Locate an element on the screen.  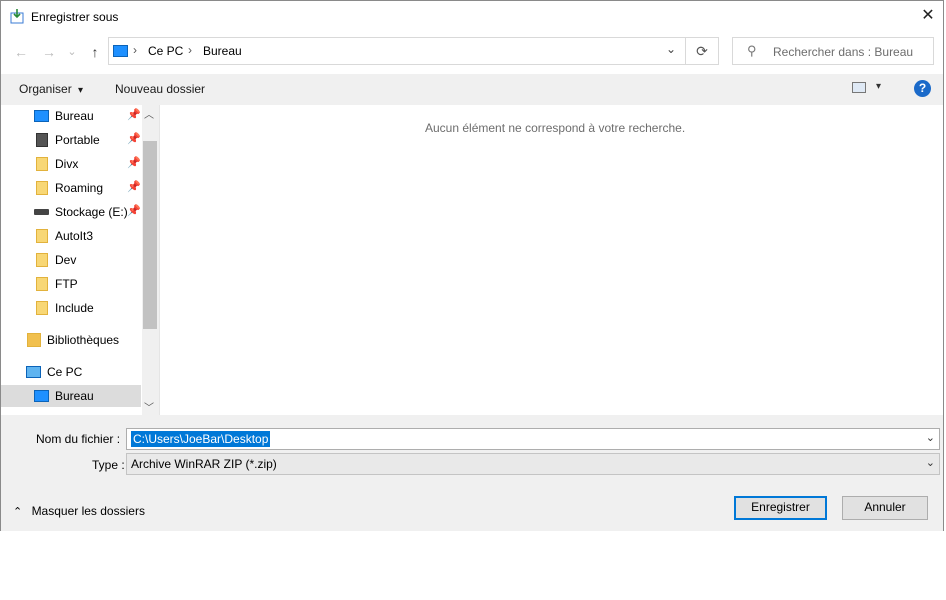
nav-item-roaming: Roaming 📌 is located at coordinates (71, 188).